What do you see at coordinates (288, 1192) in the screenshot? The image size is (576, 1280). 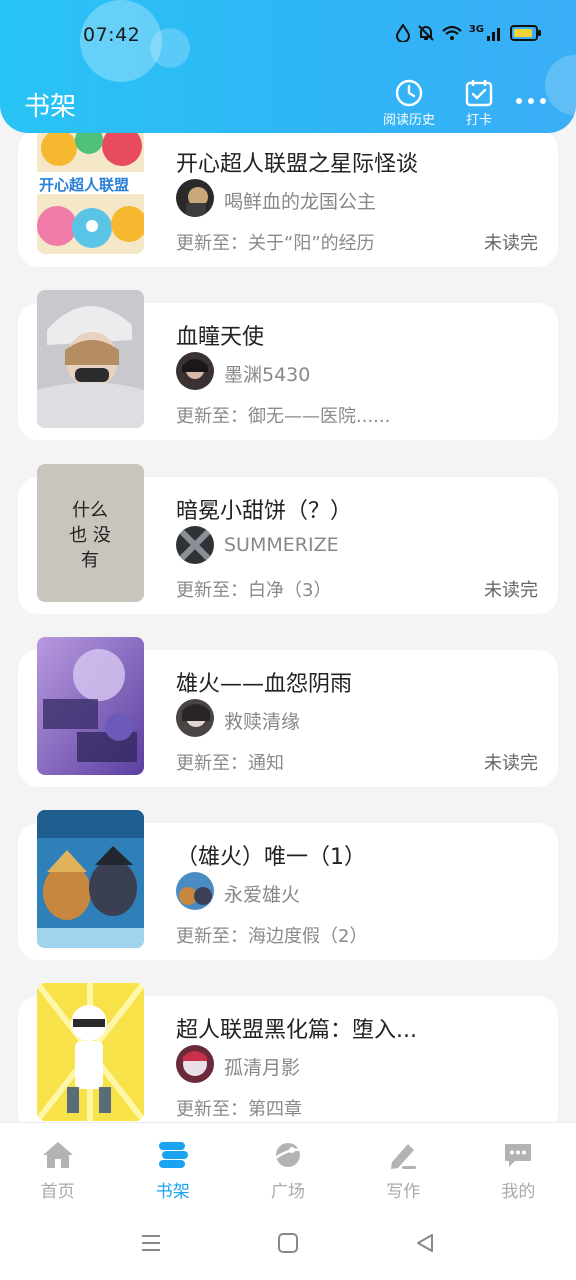 I see `nav-square-label: 广场` at bounding box center [288, 1192].